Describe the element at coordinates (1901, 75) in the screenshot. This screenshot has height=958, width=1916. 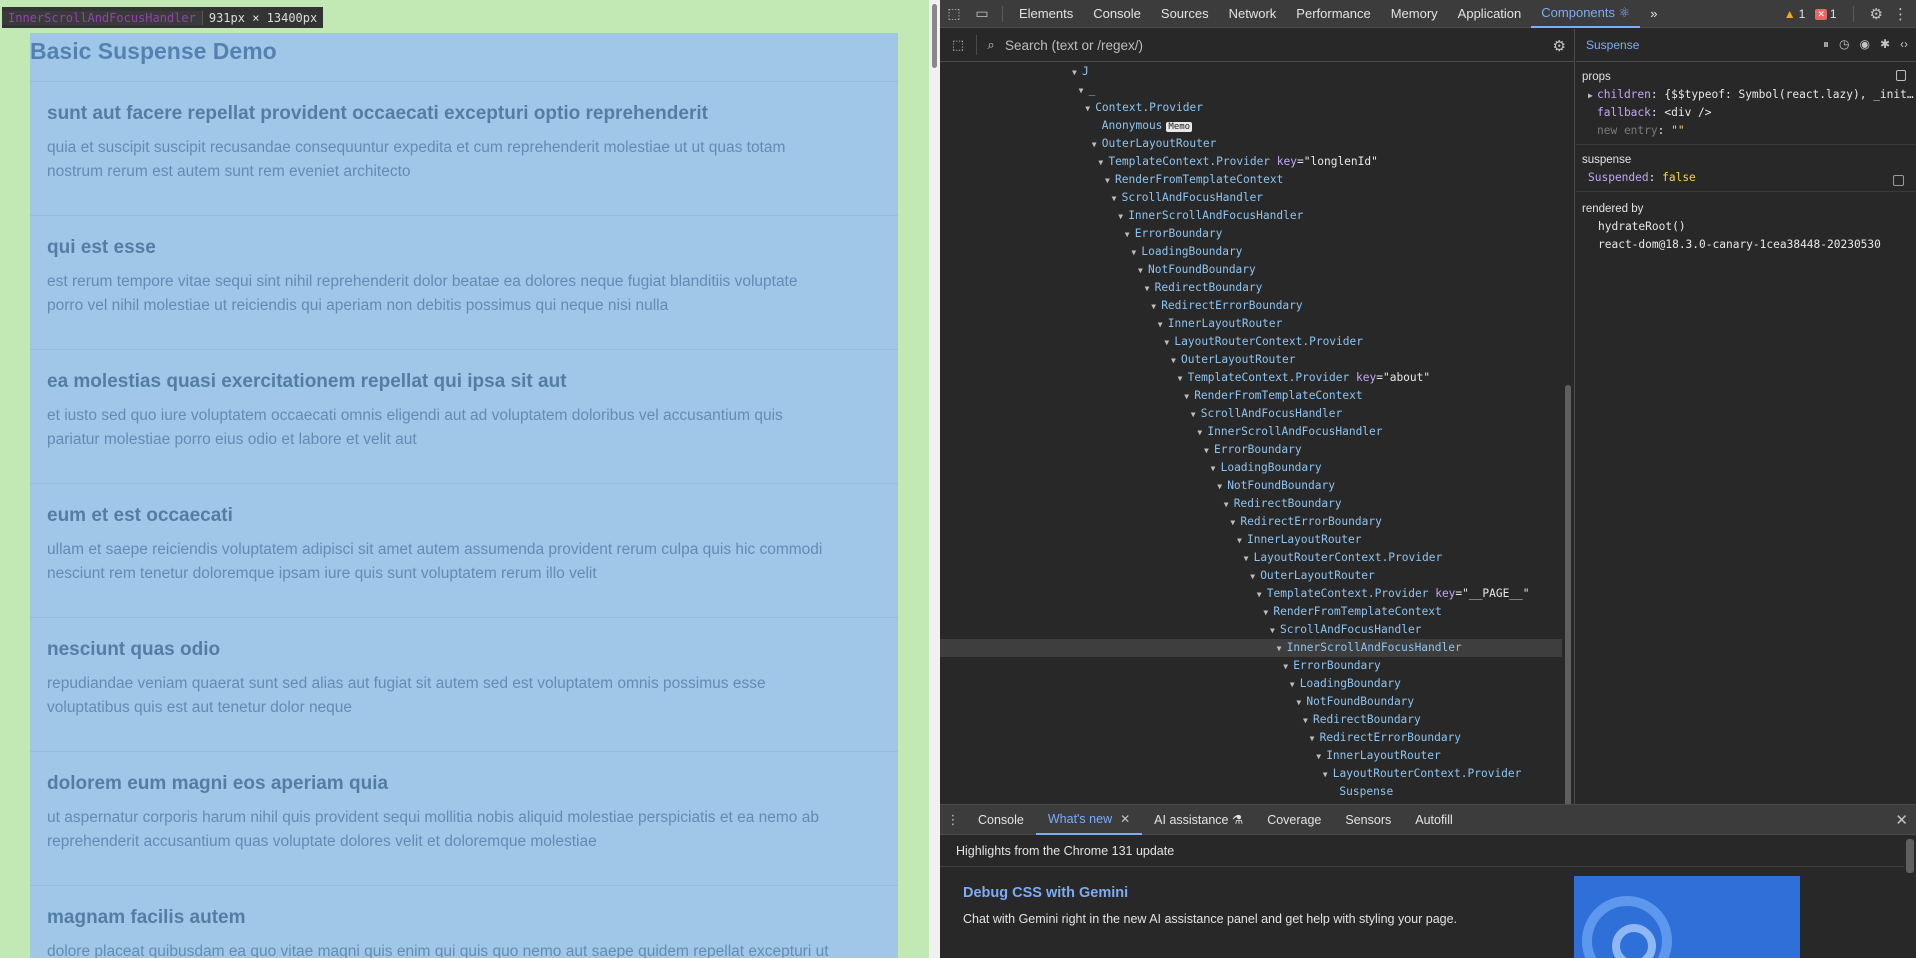
I see `copy-icon` at that location.